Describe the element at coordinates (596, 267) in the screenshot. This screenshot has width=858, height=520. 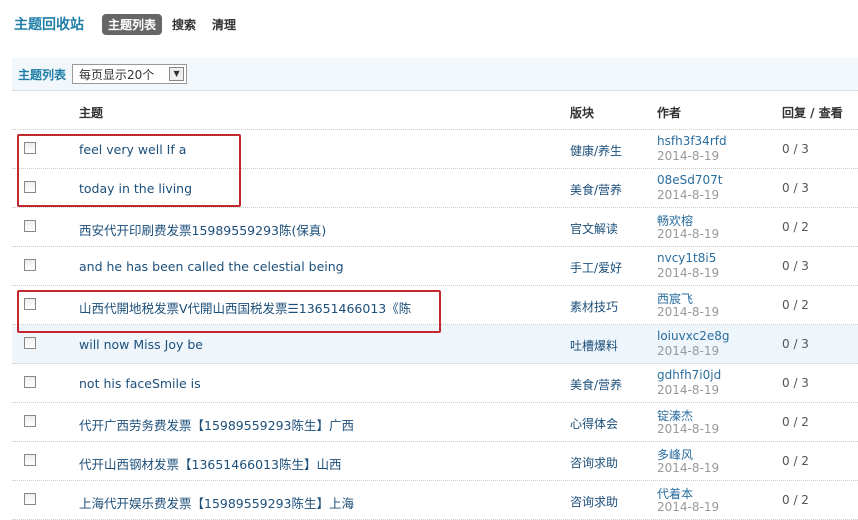
I see `forum-link: 手工/爱好` at that location.